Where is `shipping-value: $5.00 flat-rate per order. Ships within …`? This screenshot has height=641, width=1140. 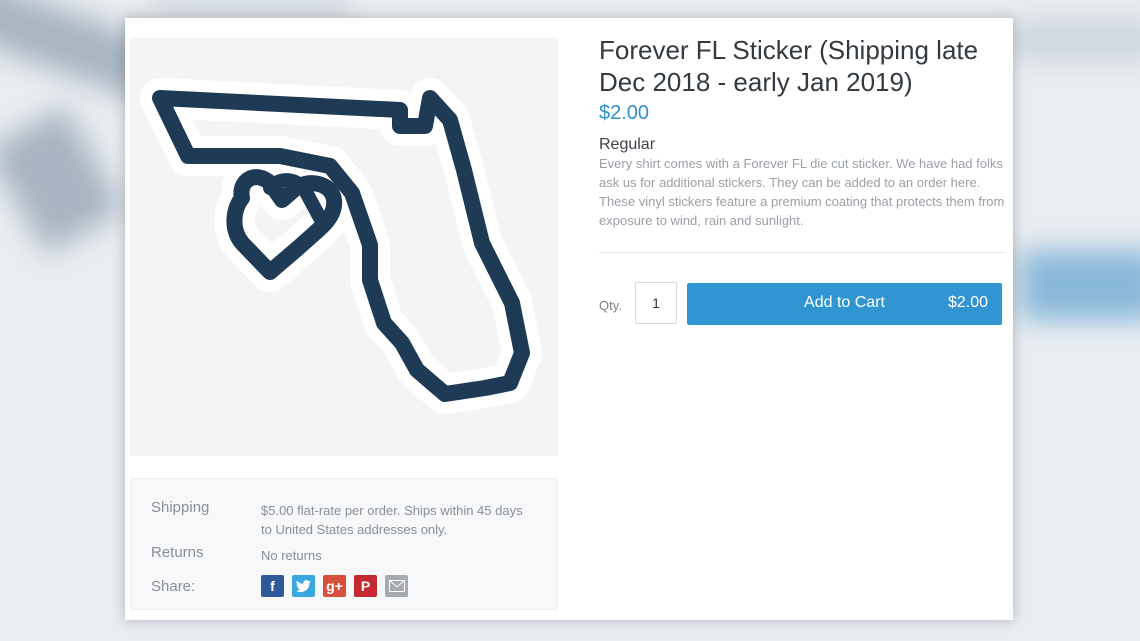 shipping-value: $5.00 flat-rate per order. Ships within … is located at coordinates (392, 520).